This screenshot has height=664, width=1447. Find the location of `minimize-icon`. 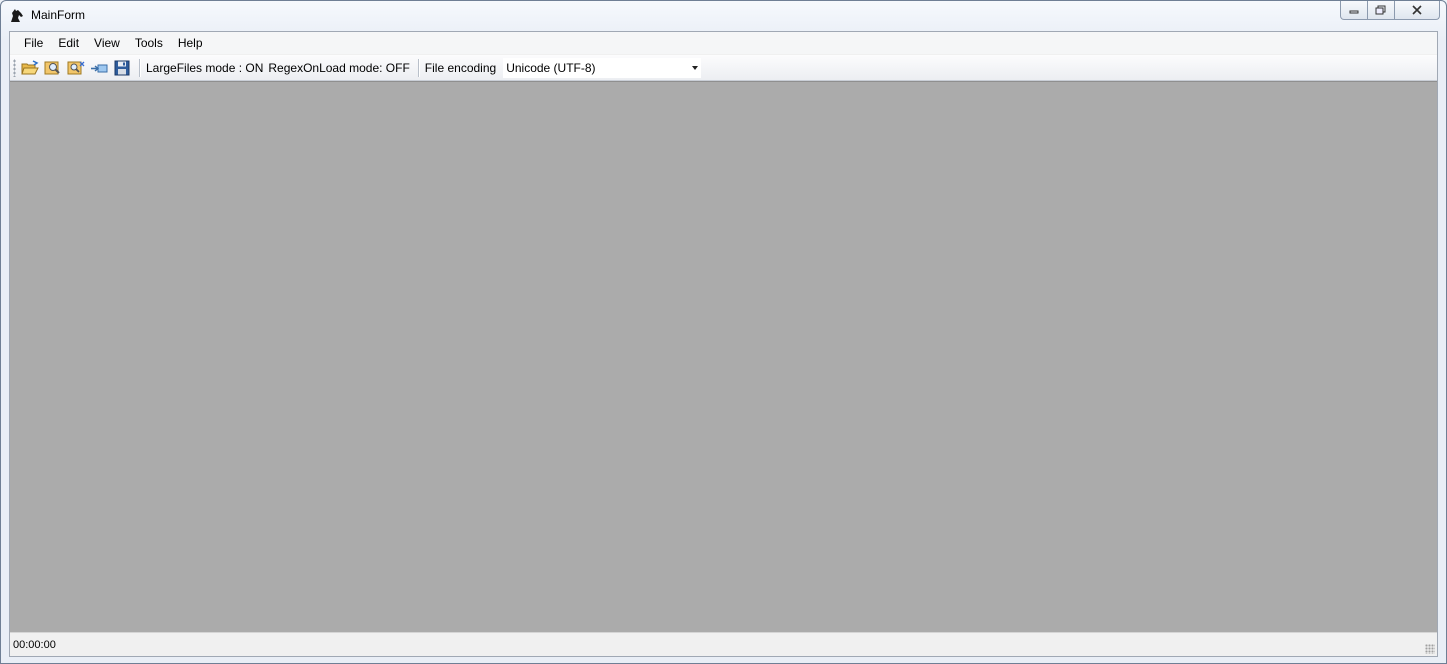

minimize-icon is located at coordinates (1354, 12).